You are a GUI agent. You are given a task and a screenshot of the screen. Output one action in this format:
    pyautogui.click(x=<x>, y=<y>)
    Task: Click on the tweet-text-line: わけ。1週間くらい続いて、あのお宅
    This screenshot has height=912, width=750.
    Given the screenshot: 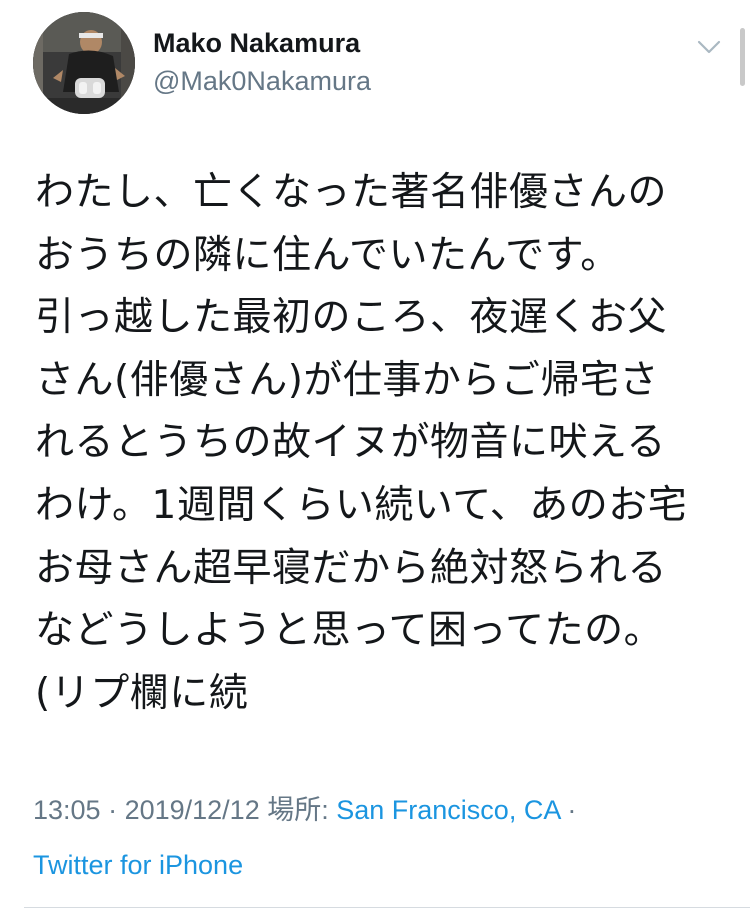 What is the action you would take?
    pyautogui.click(x=361, y=505)
    